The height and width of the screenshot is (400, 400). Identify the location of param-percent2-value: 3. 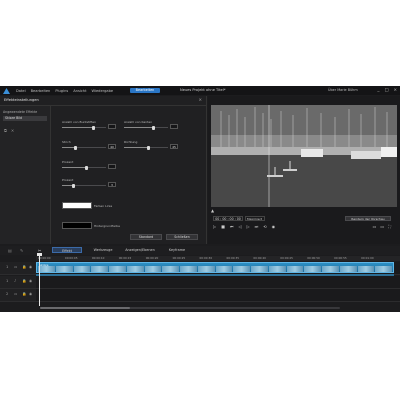
(112, 184).